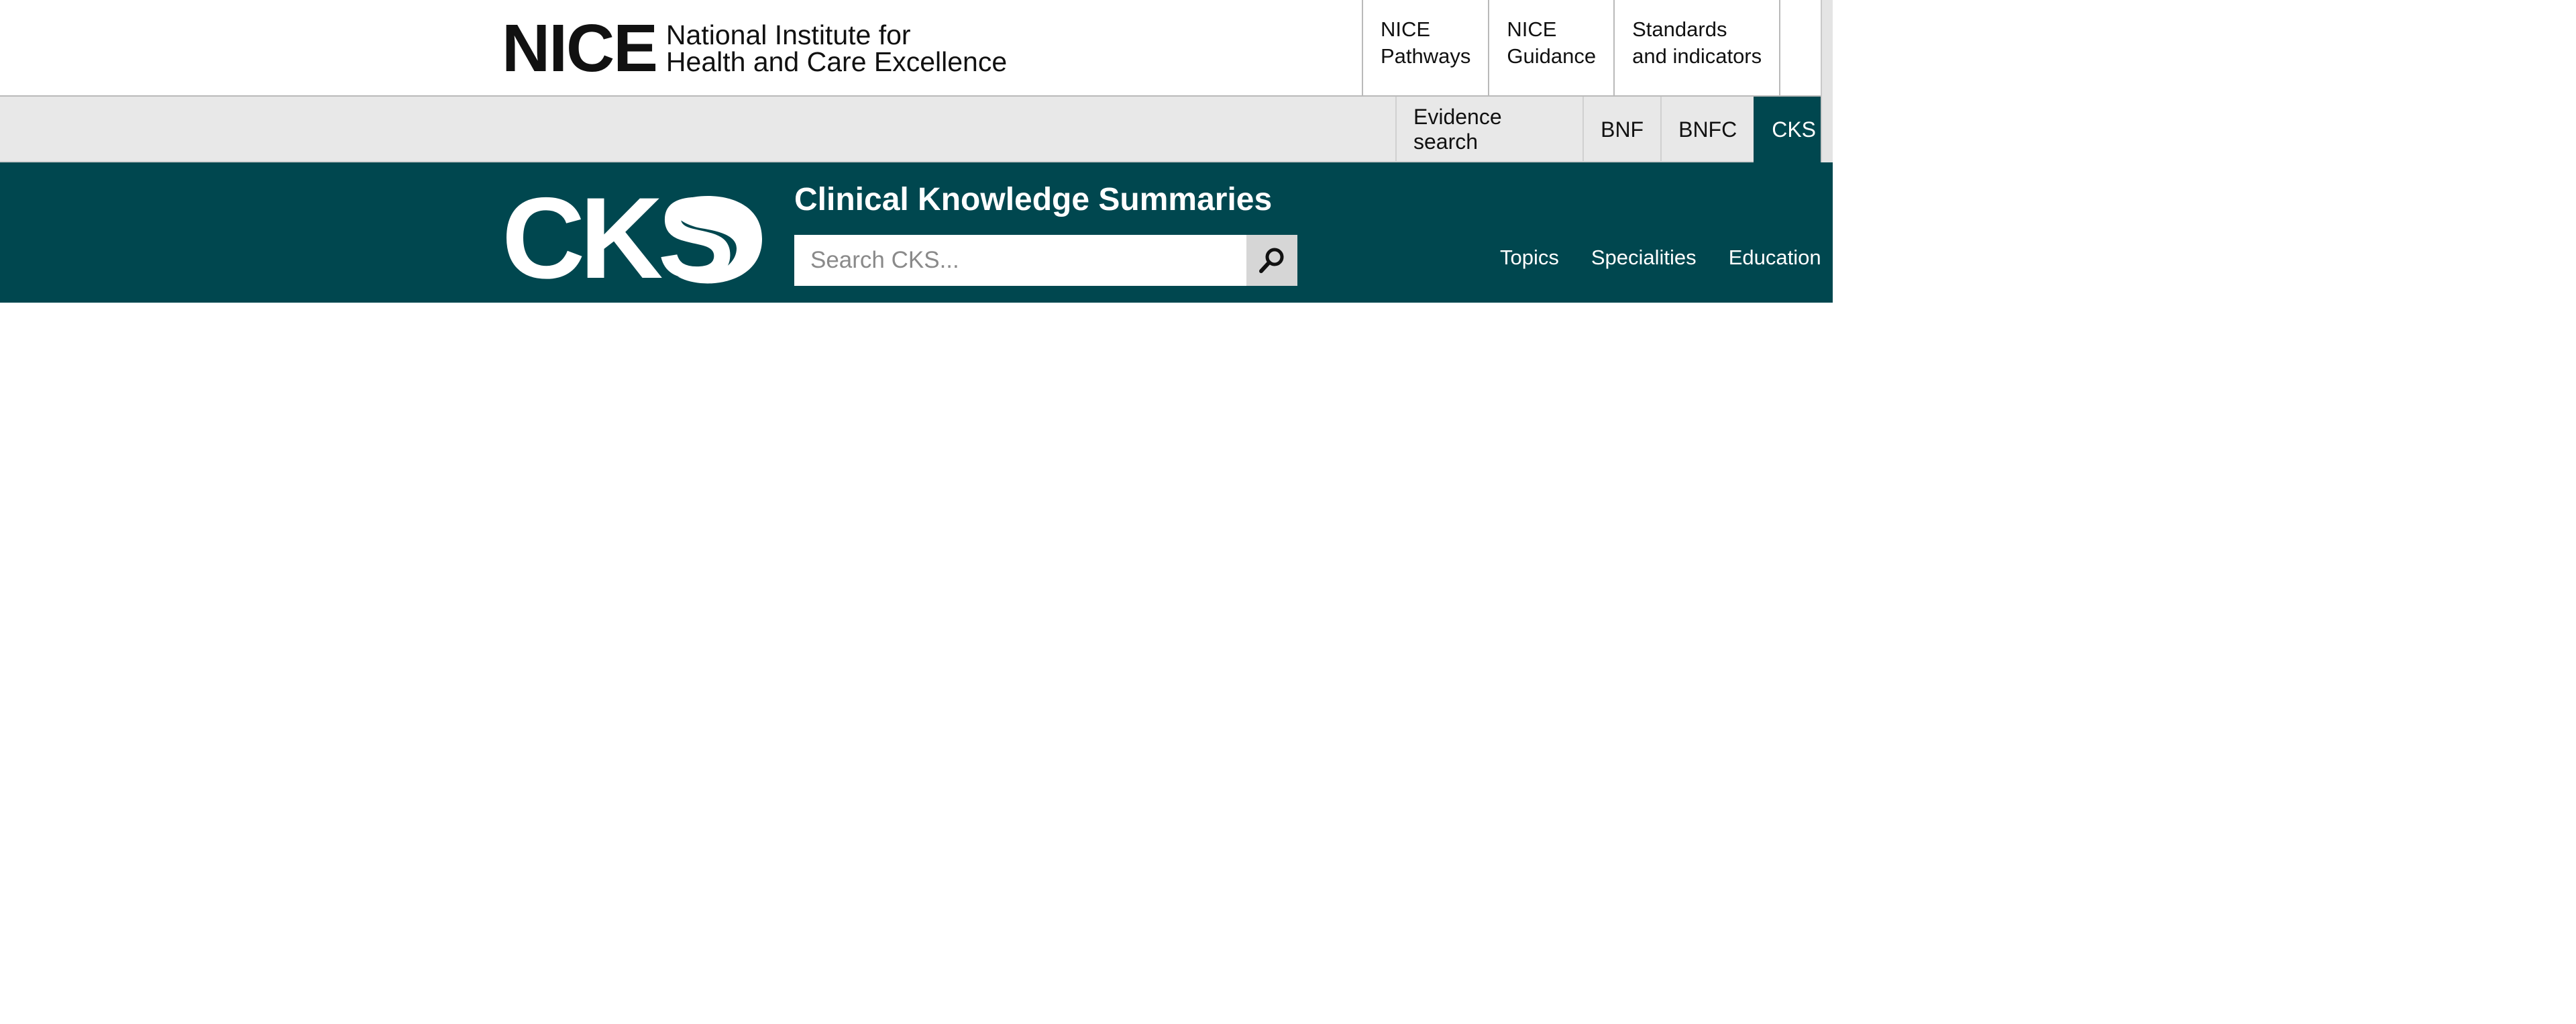  I want to click on services-bar: Evidence search BNF BNFC CKS, so click(916, 129).